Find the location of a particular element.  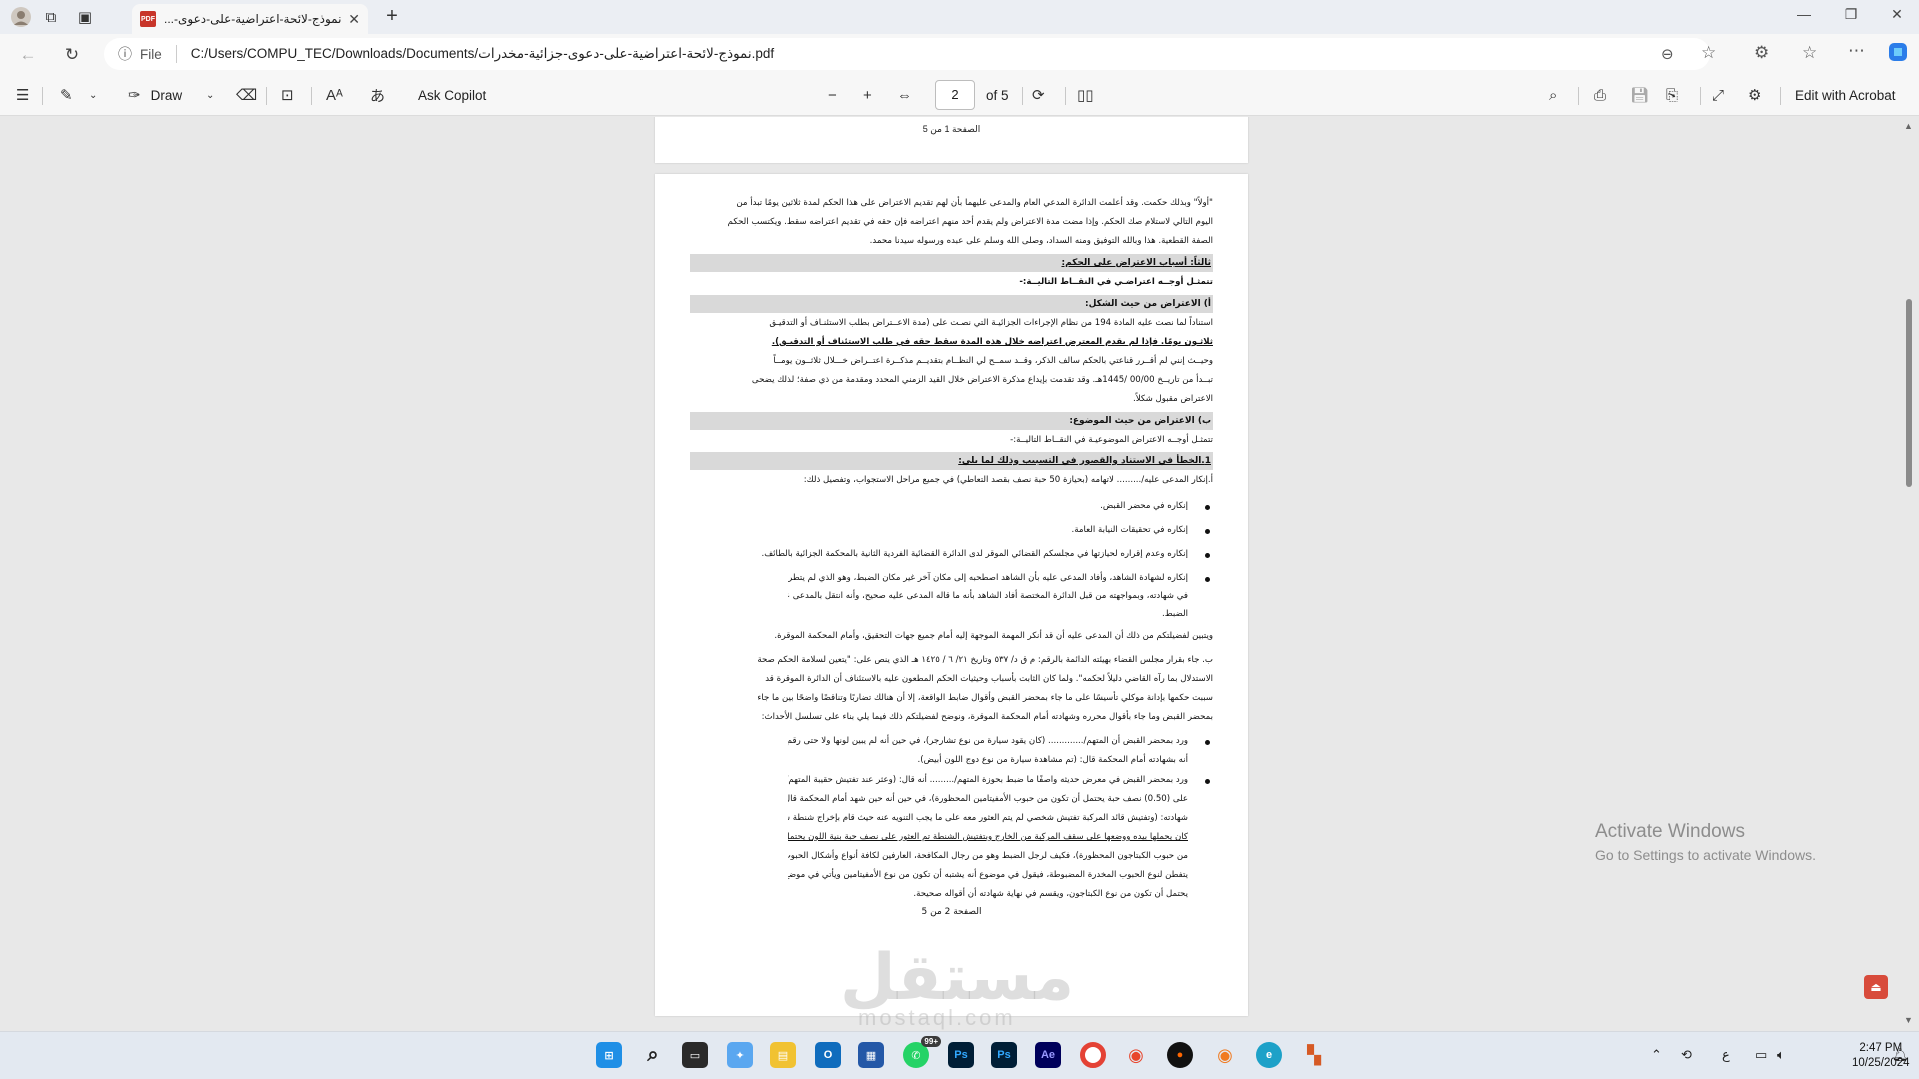

eraser-icon: ⌫ is located at coordinates (246, 95).